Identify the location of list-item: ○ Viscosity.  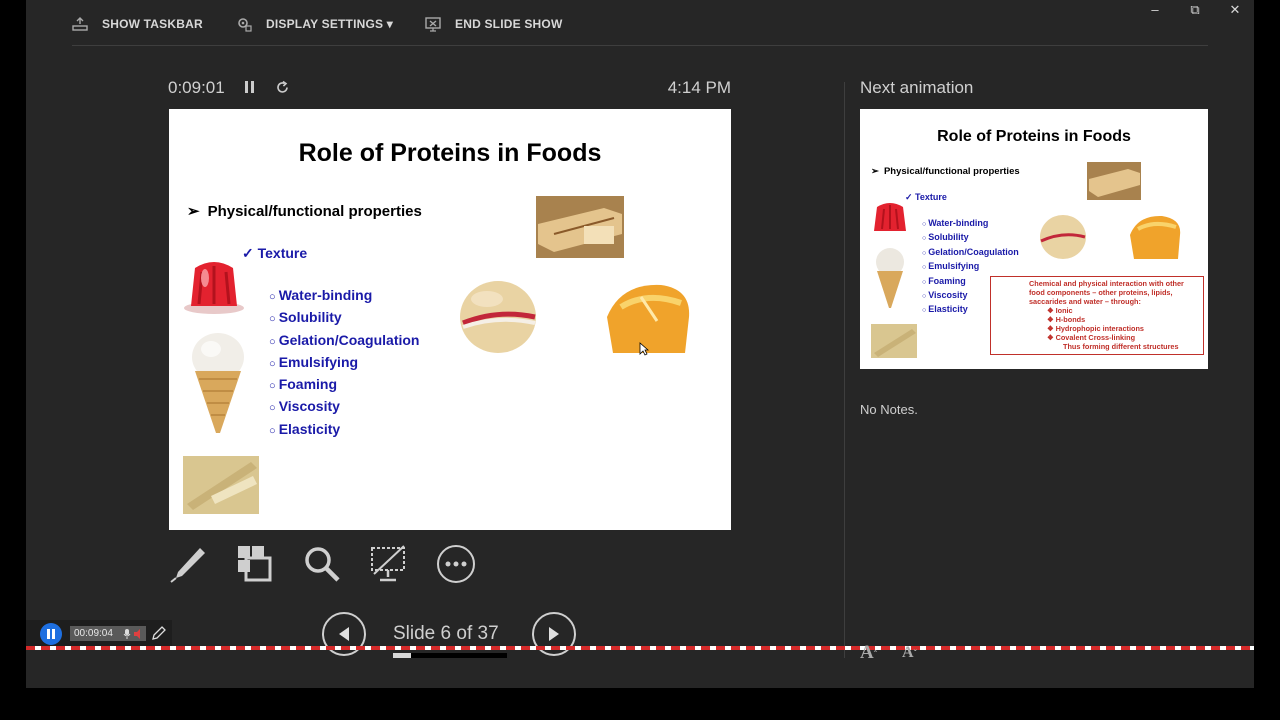
(344, 407).